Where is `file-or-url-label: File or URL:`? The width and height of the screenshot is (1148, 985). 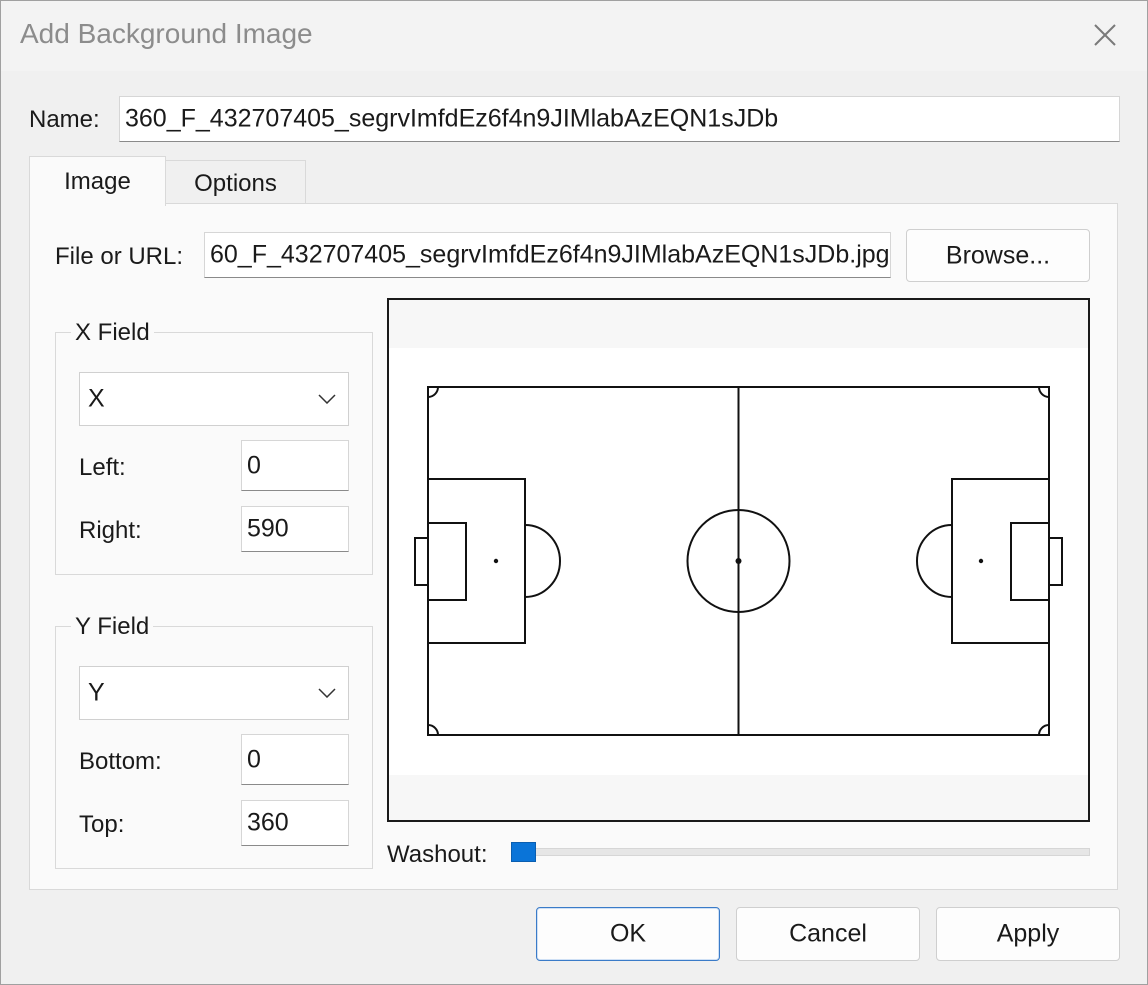 file-or-url-label: File or URL: is located at coordinates (119, 256).